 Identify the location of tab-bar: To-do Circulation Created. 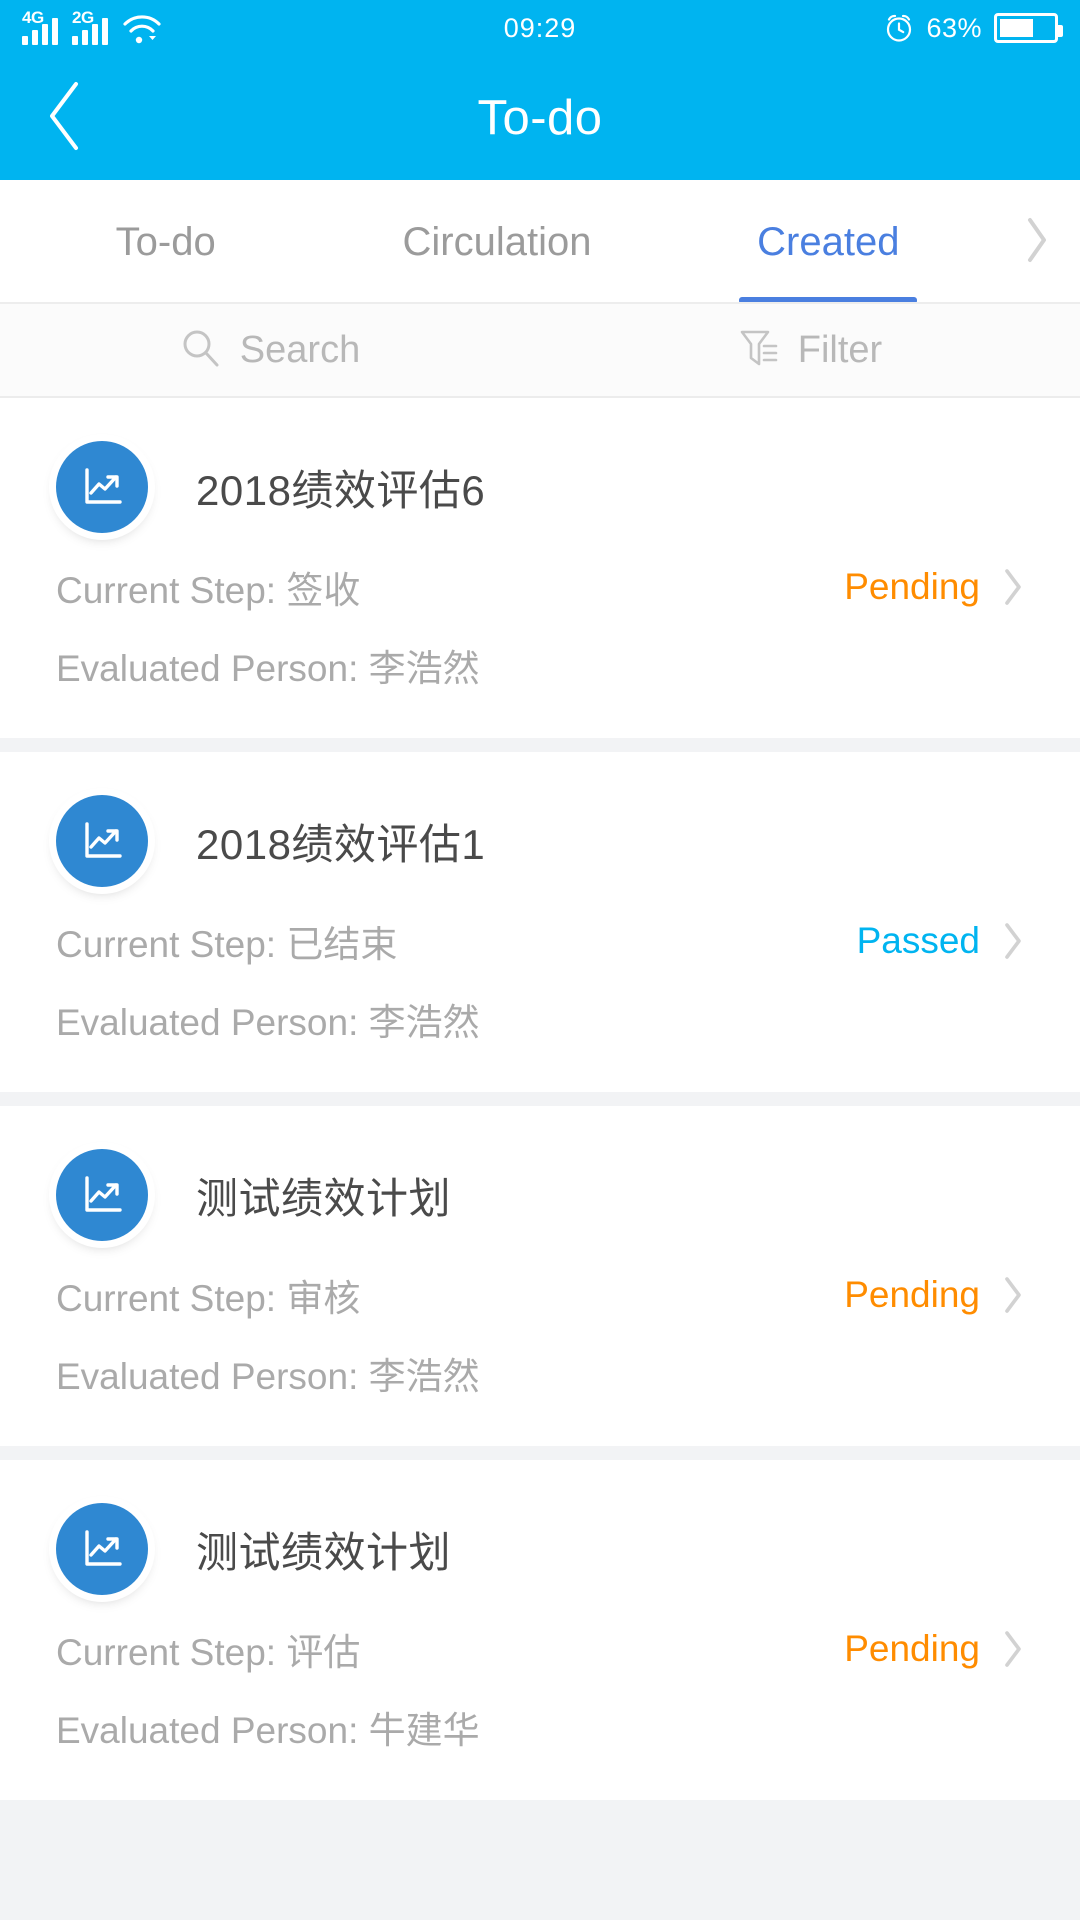
(540, 242).